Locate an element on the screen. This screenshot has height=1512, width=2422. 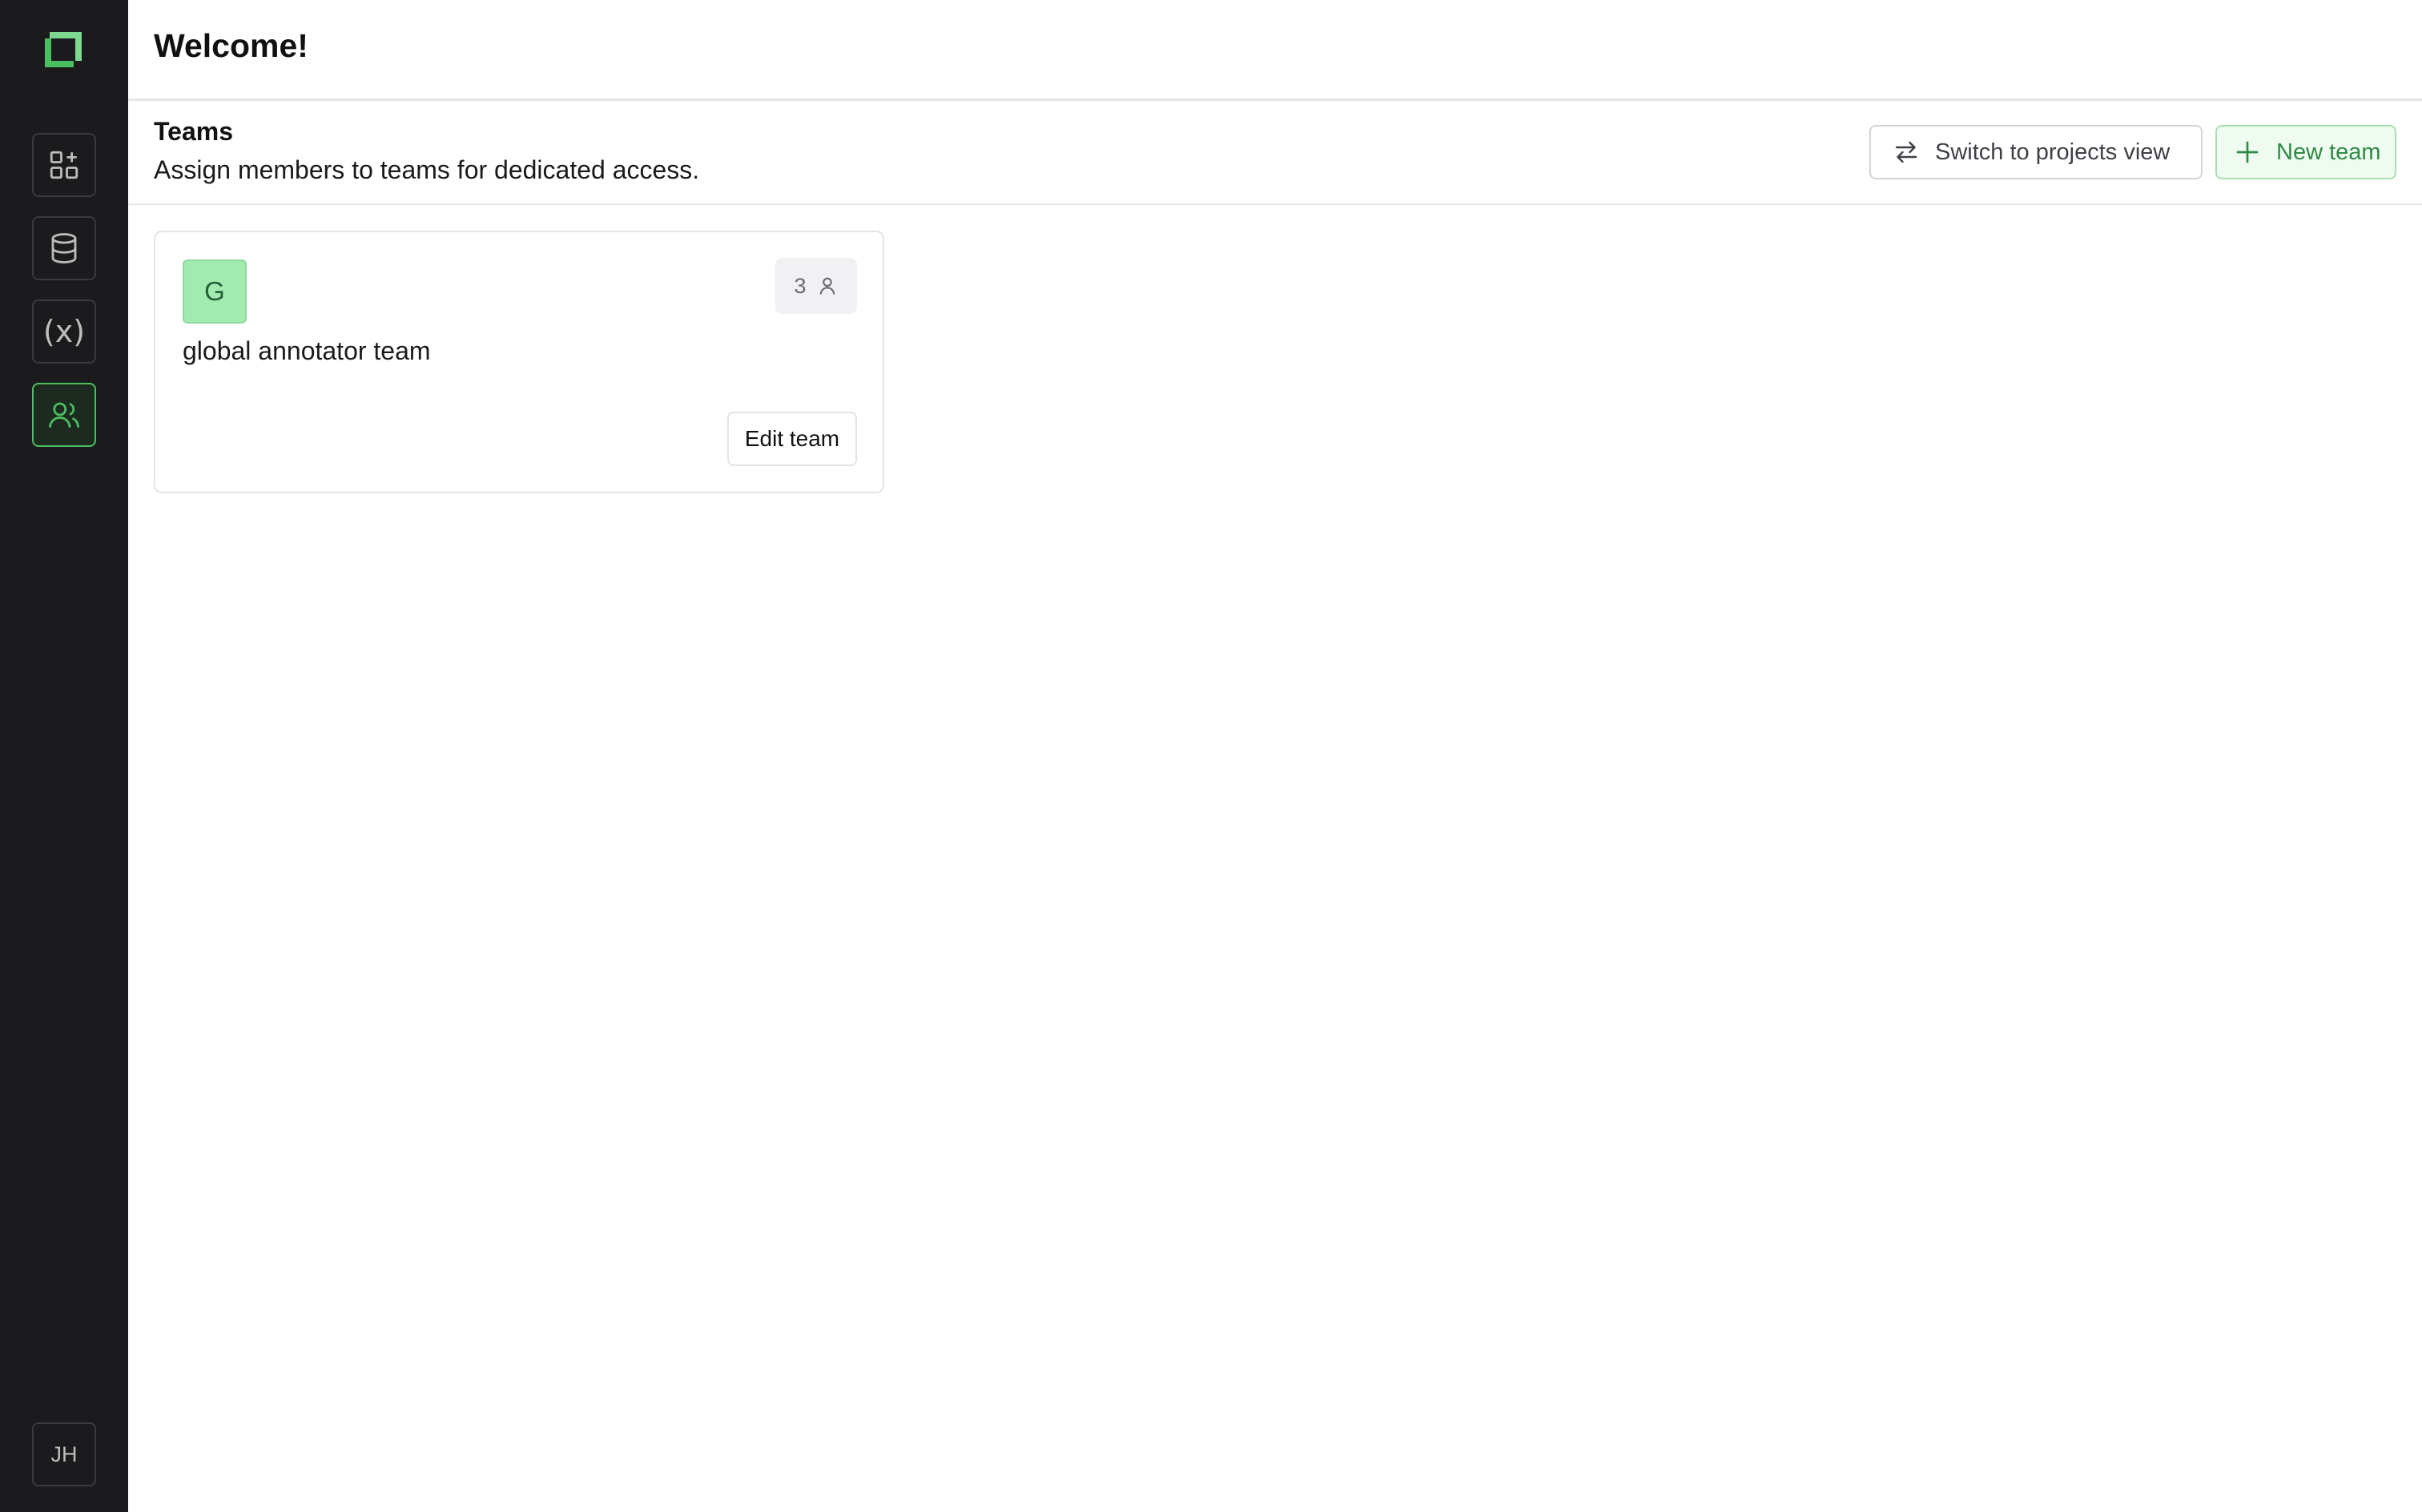
member-count: 3 is located at coordinates (800, 285).